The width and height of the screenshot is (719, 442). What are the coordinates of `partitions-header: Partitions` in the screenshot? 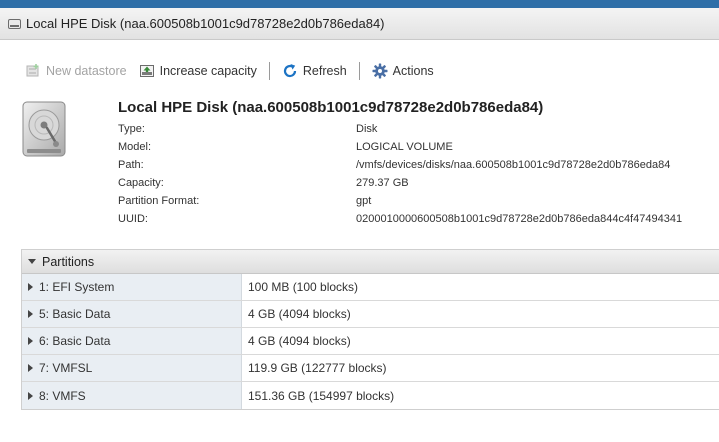 It's located at (370, 262).